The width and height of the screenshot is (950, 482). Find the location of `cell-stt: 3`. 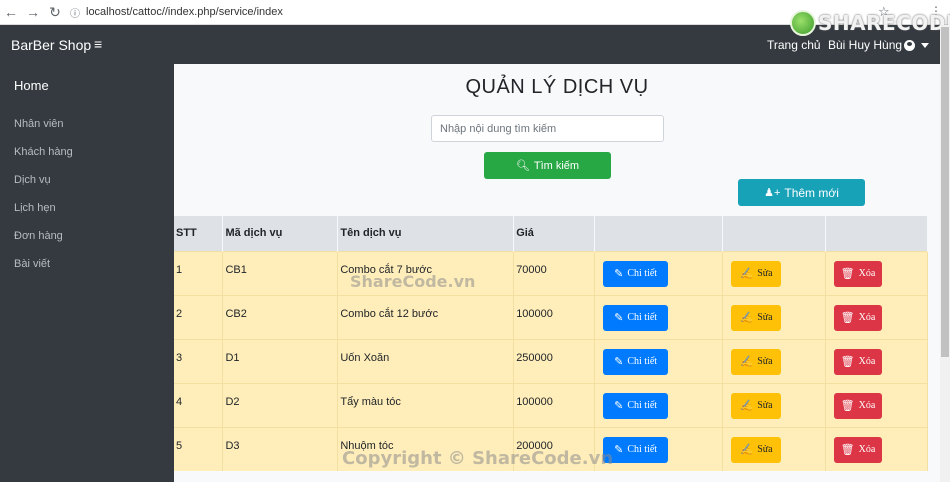

cell-stt: 3 is located at coordinates (199, 360).